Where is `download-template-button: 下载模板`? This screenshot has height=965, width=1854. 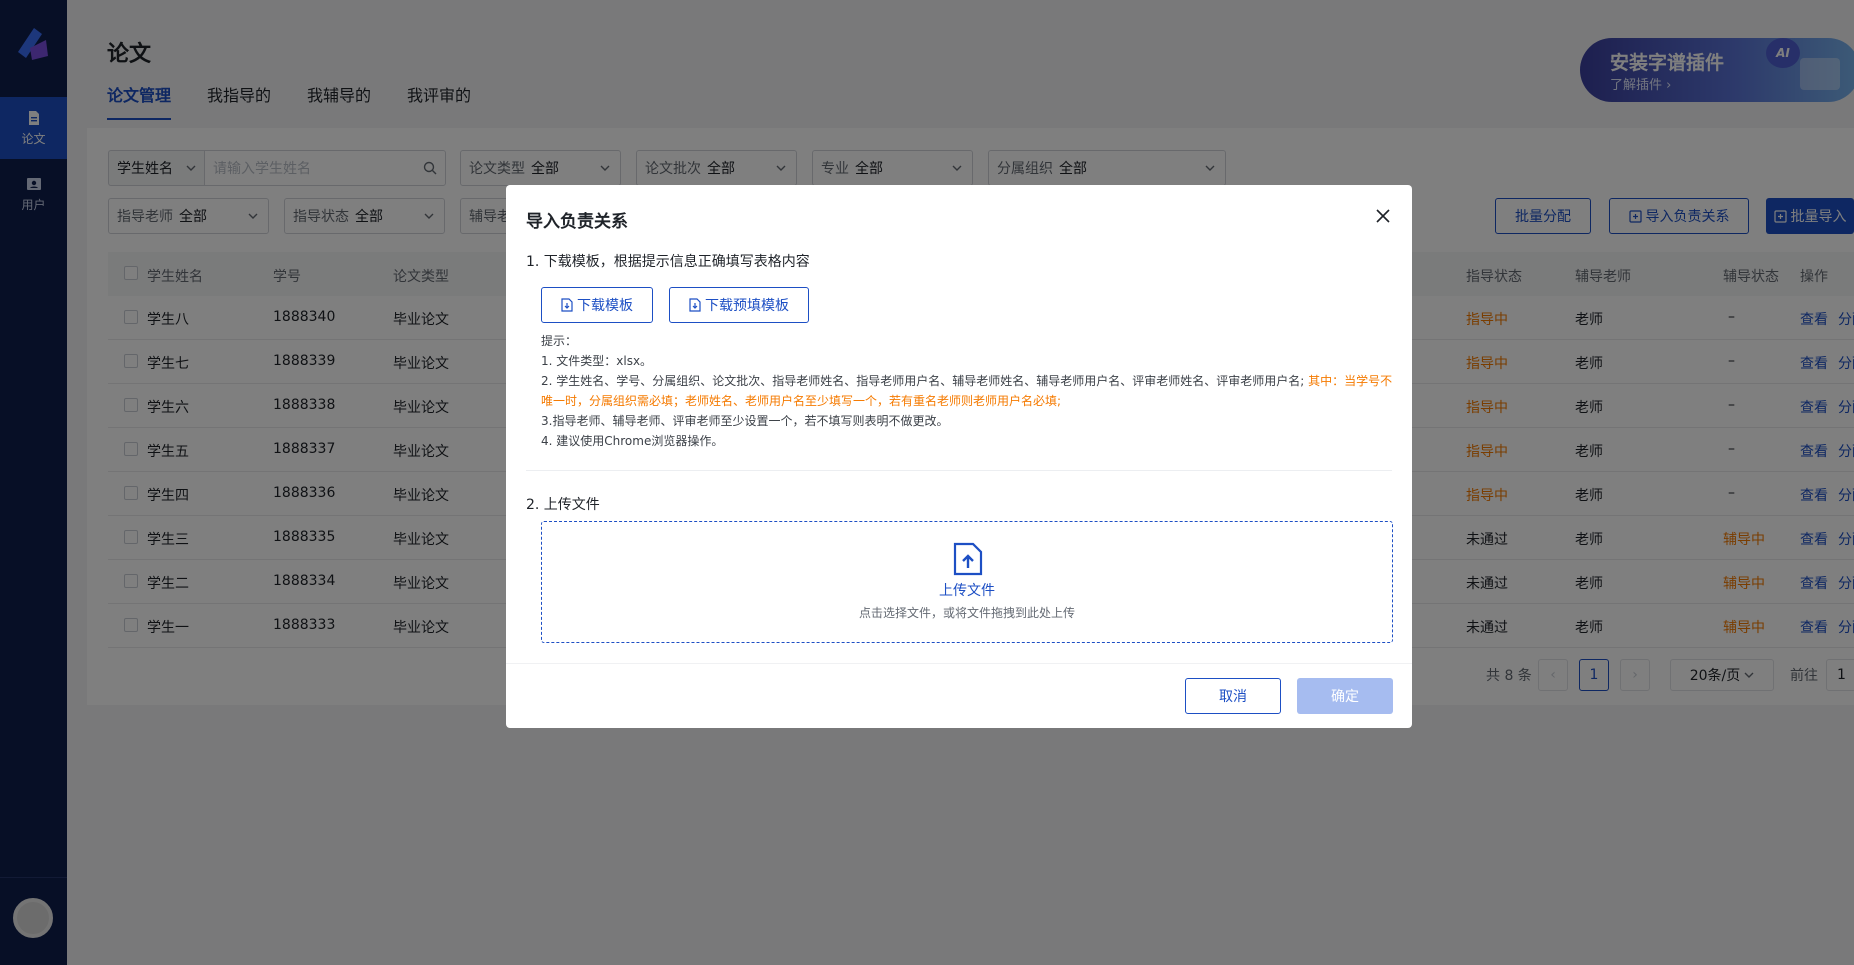 download-template-button: 下载模板 is located at coordinates (597, 305).